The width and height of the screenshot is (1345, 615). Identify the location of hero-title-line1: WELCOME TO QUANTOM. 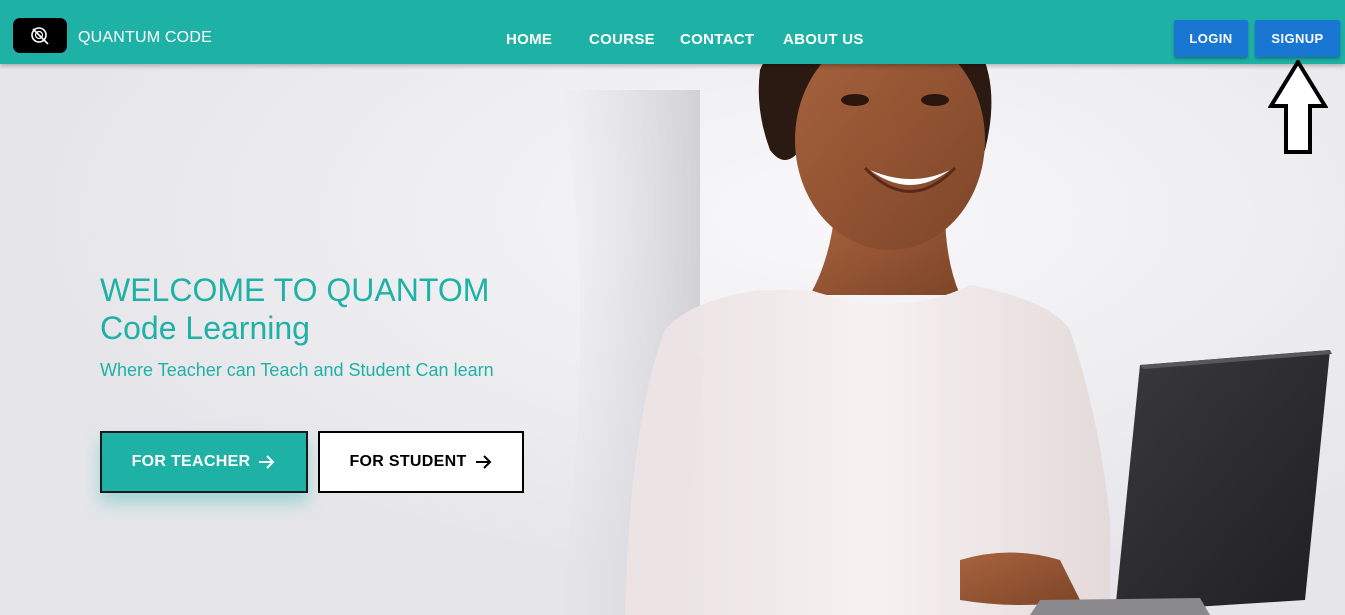
(295, 290).